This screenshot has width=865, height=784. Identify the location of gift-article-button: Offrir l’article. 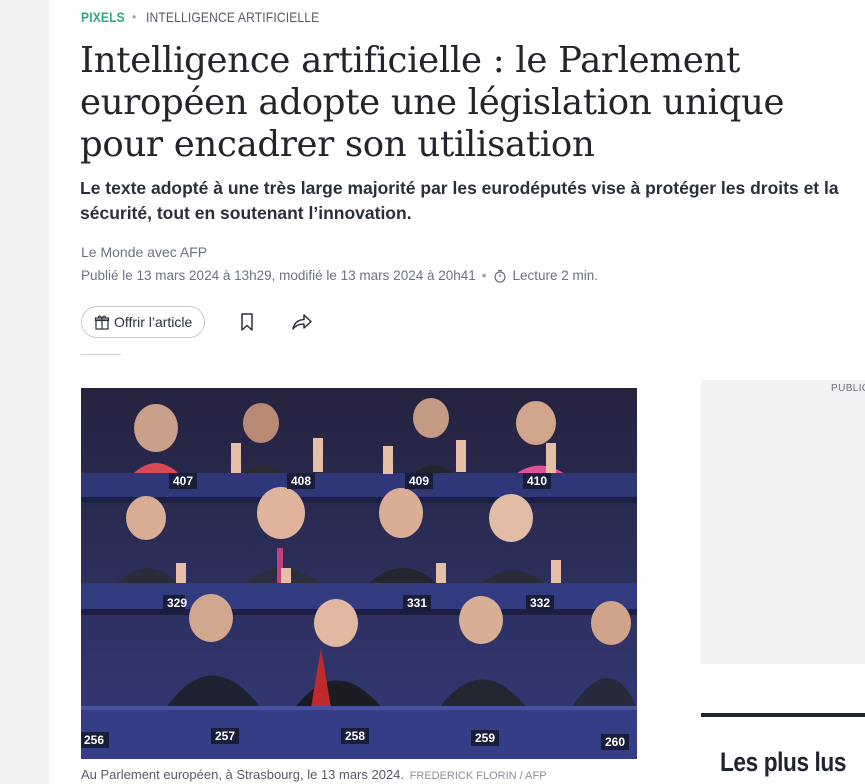
(143, 322).